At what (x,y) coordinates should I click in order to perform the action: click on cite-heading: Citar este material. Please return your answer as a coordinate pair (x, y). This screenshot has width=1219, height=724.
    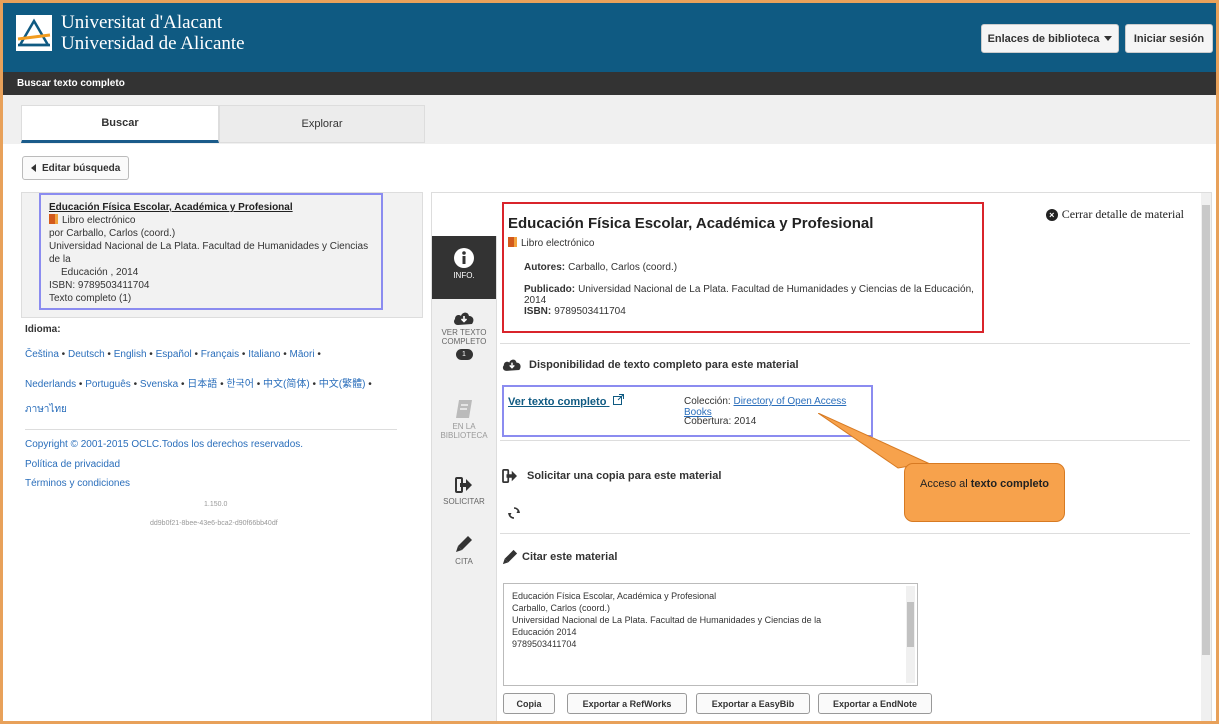
    Looking at the image, I should click on (559, 557).